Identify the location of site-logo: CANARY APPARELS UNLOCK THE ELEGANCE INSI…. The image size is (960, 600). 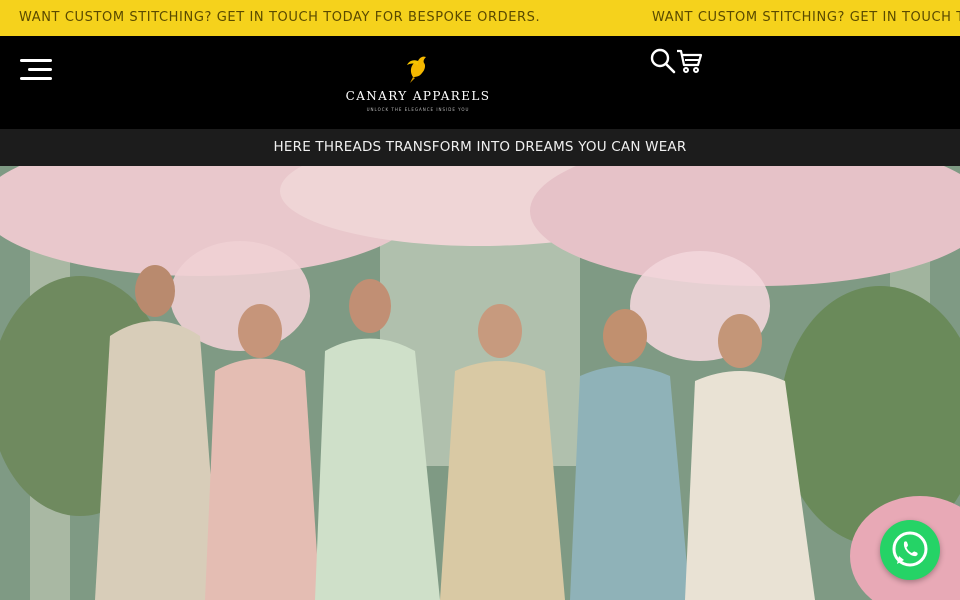
(418, 84).